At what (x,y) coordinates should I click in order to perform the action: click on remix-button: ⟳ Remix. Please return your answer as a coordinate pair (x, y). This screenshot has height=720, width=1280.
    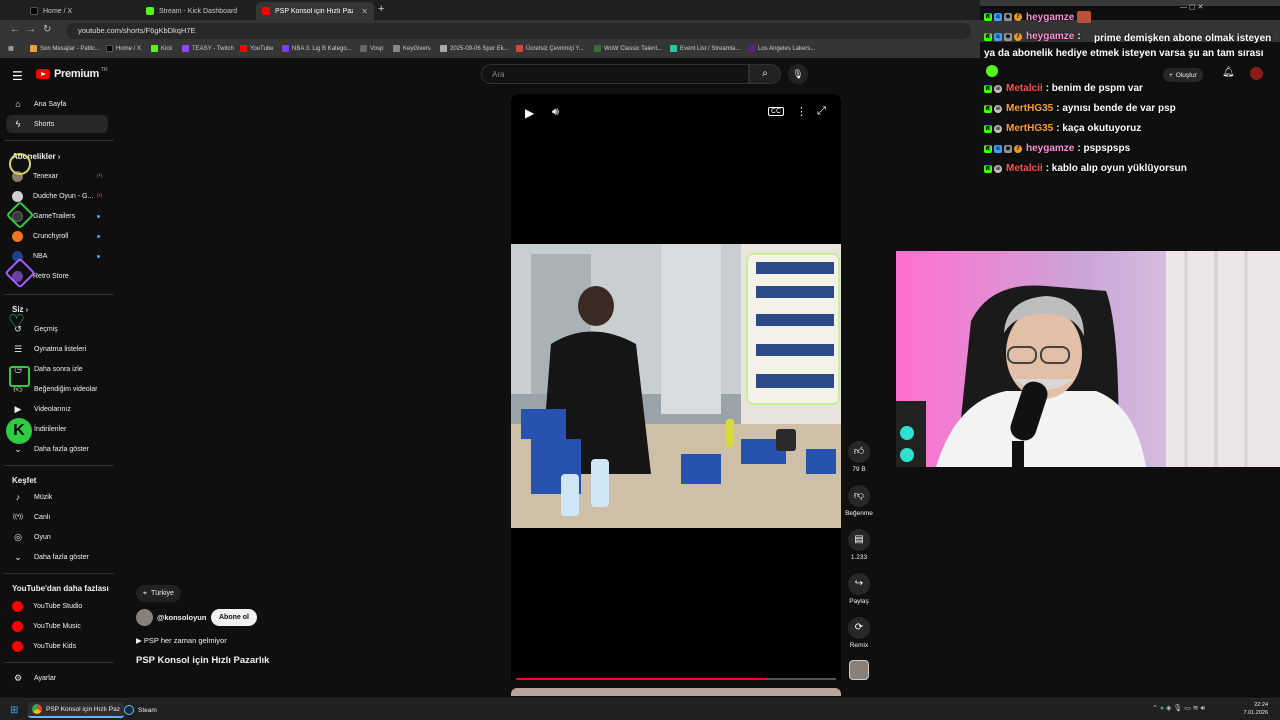
    Looking at the image, I should click on (859, 633).